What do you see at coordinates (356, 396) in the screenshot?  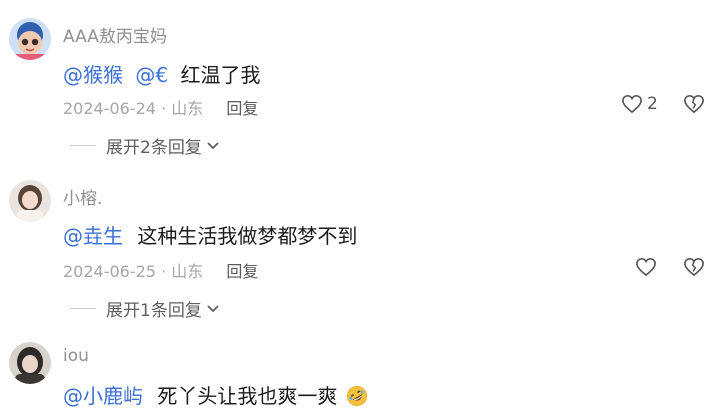 I see `rolling-on-floor-laughing-emoji` at bounding box center [356, 396].